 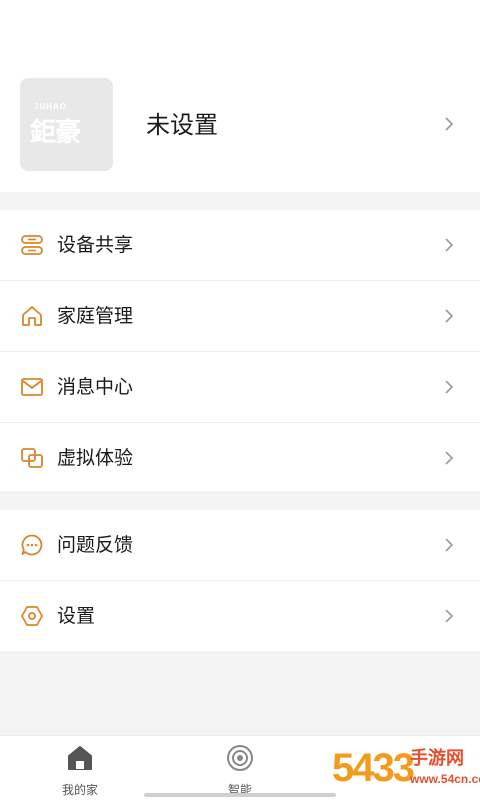 I want to click on house-icon, so click(x=80, y=758).